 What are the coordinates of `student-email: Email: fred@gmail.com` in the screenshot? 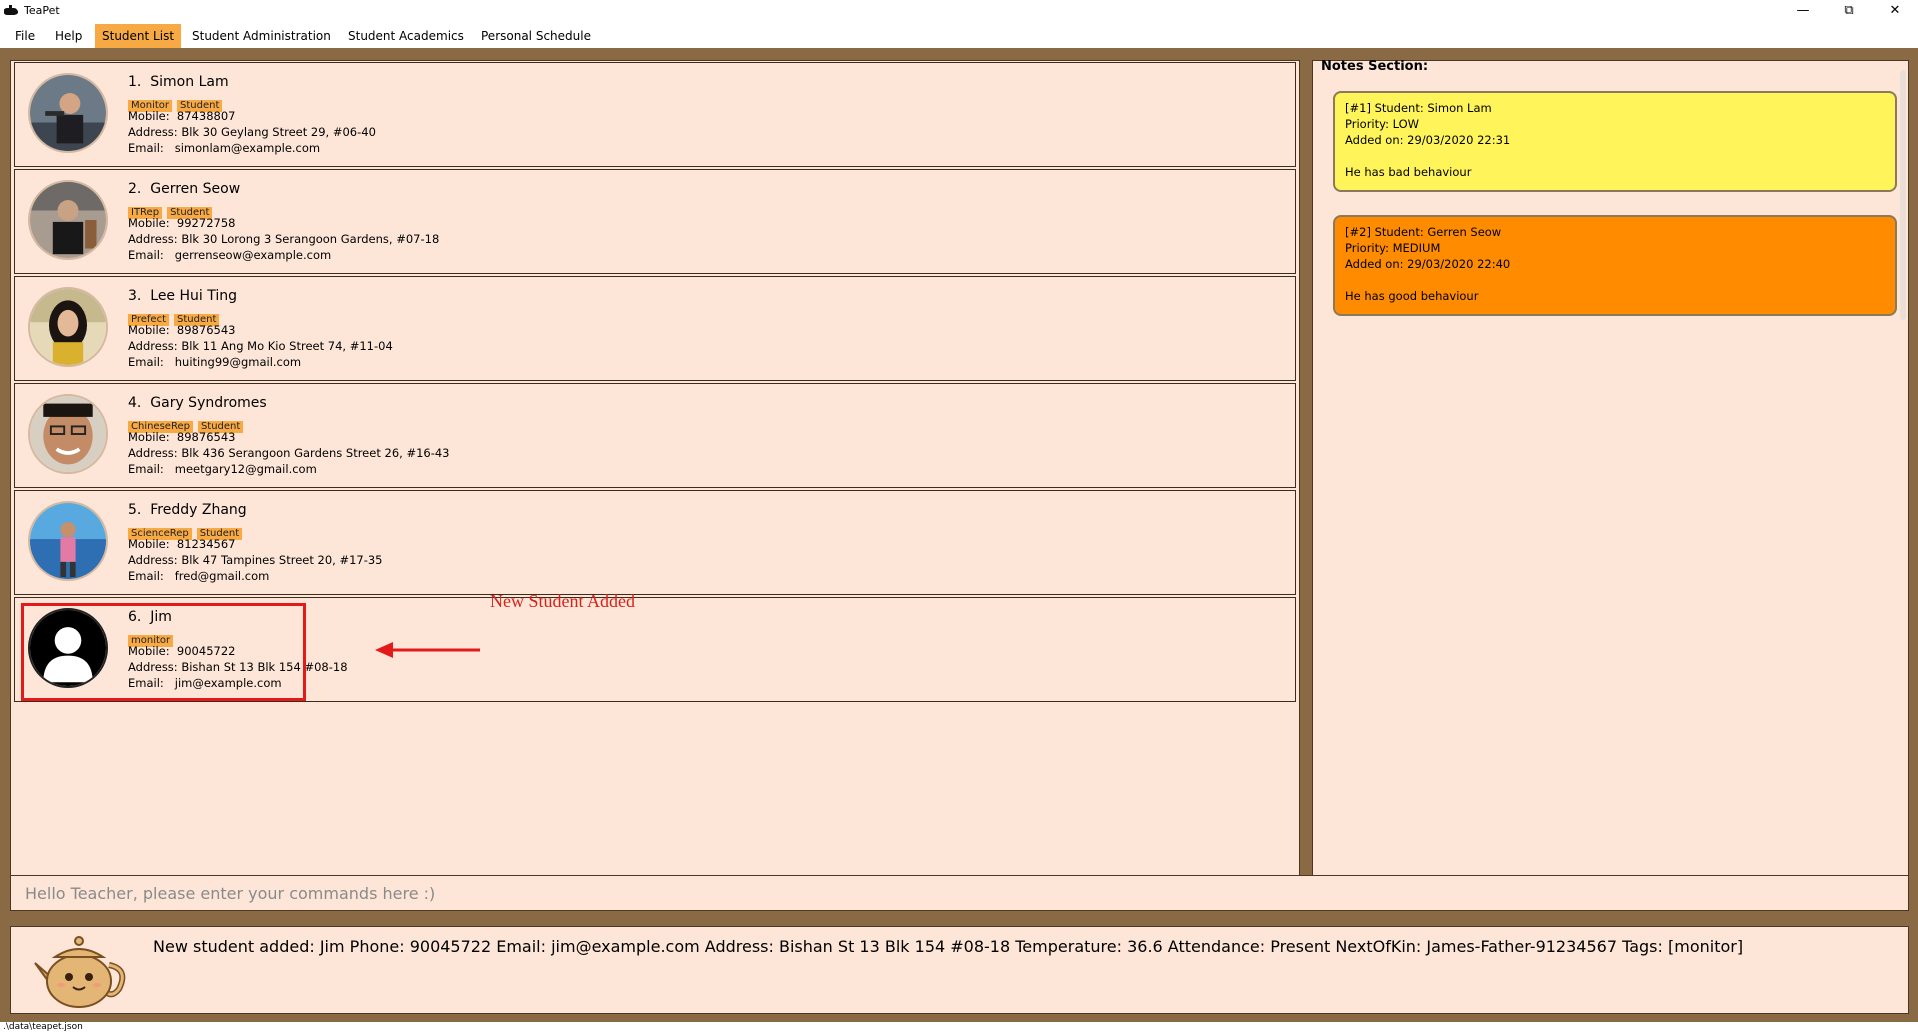 It's located at (199, 576).